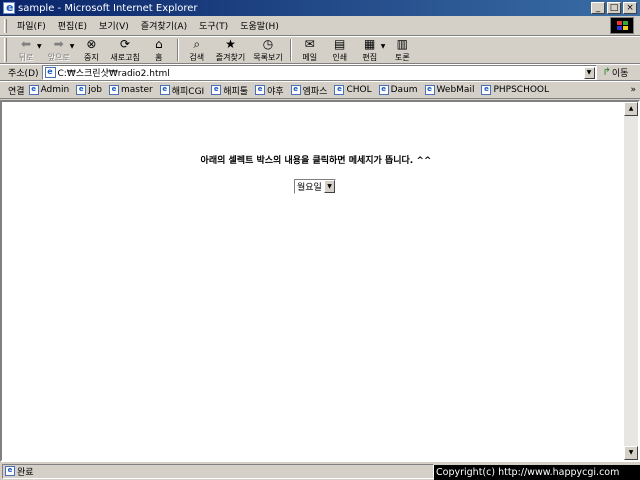 The width and height of the screenshot is (640, 480). What do you see at coordinates (275, 91) in the screenshot?
I see `link-label: 야후` at bounding box center [275, 91].